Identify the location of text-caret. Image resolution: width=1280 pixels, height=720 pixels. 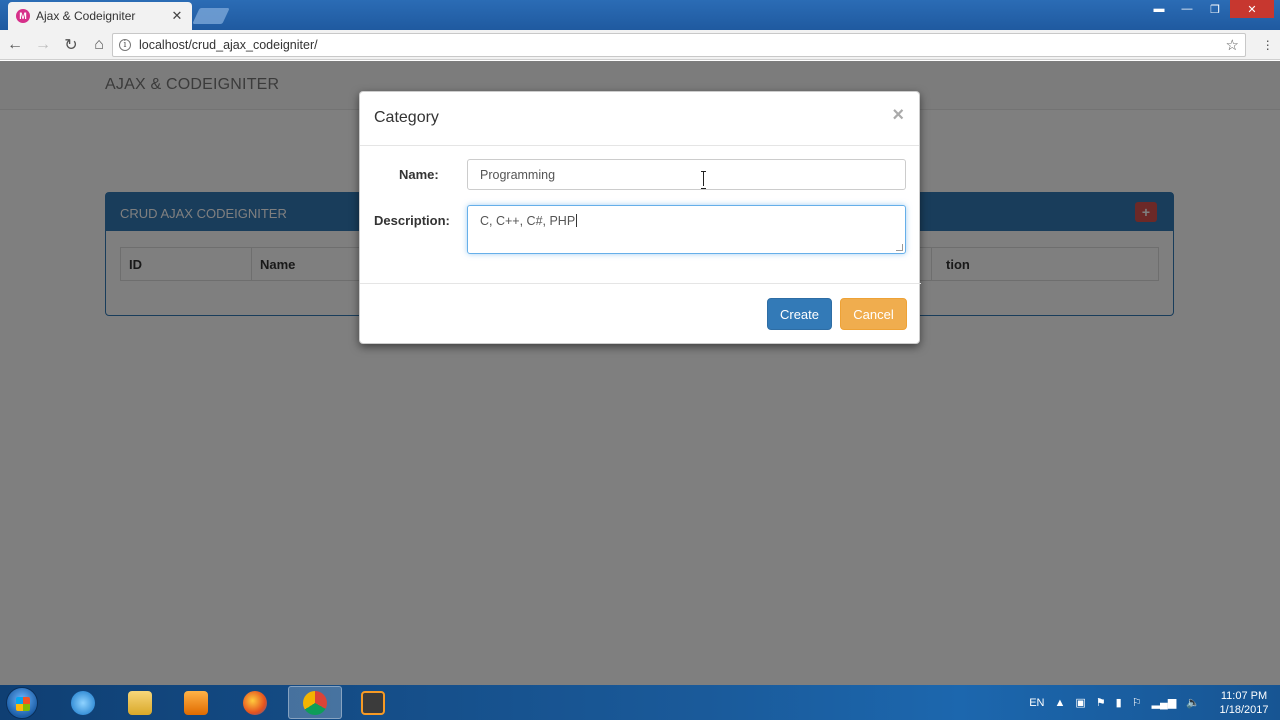
(577, 220).